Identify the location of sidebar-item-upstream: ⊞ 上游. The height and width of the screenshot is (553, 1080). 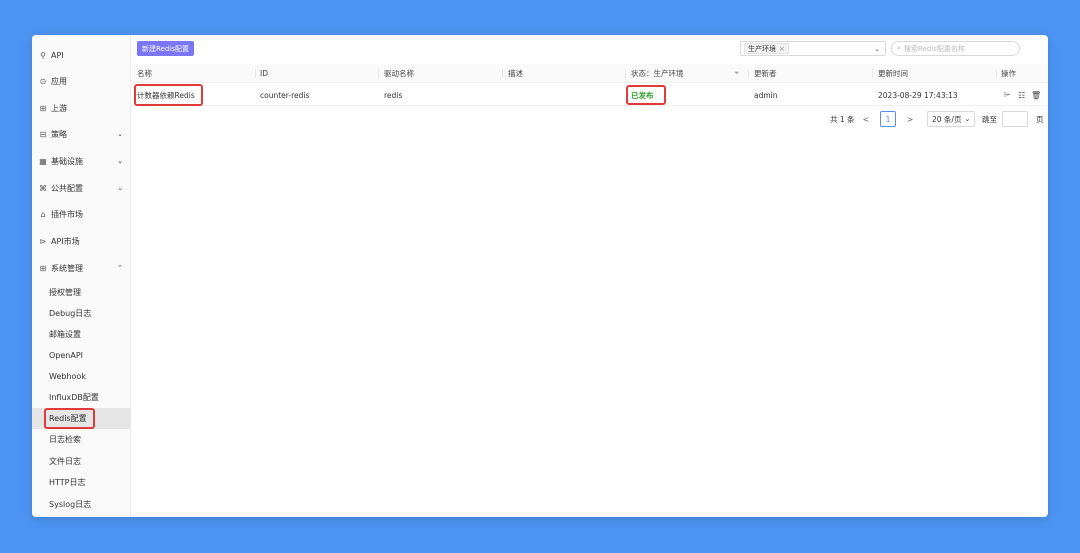
(81, 108).